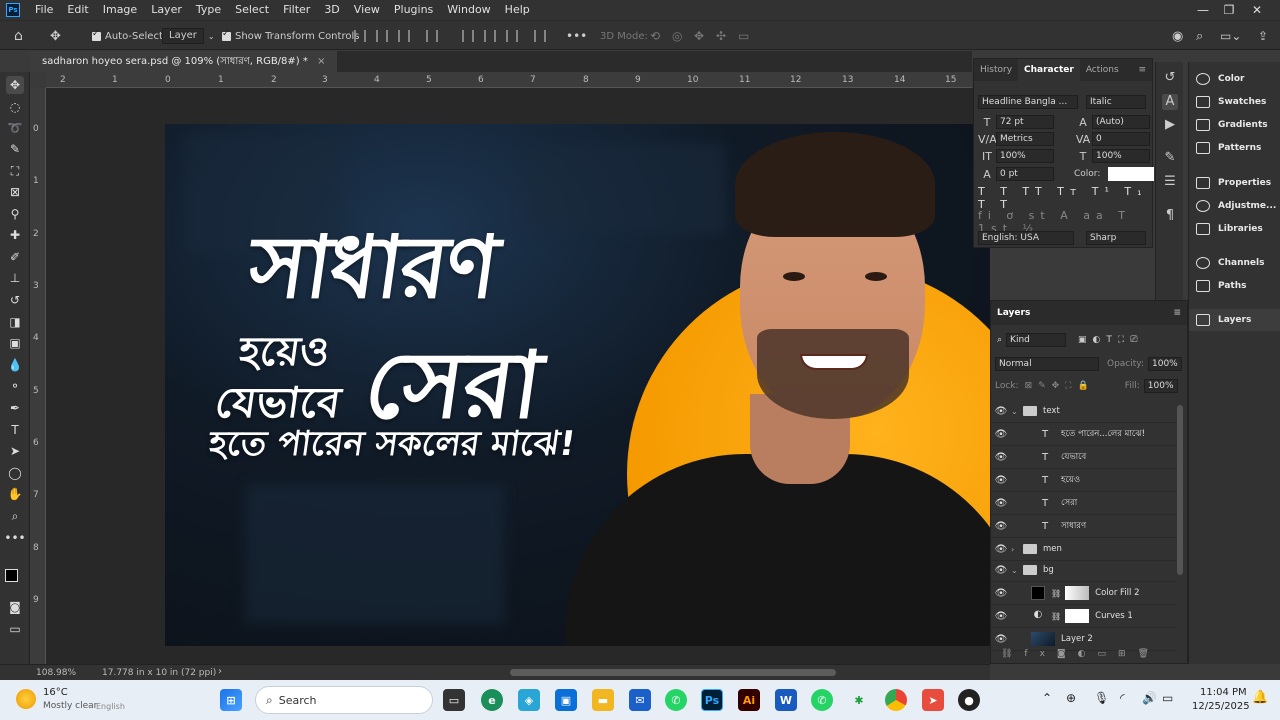  I want to click on layer-row: 👁 ◐ ⛓ Curves 1, so click(1084, 616).